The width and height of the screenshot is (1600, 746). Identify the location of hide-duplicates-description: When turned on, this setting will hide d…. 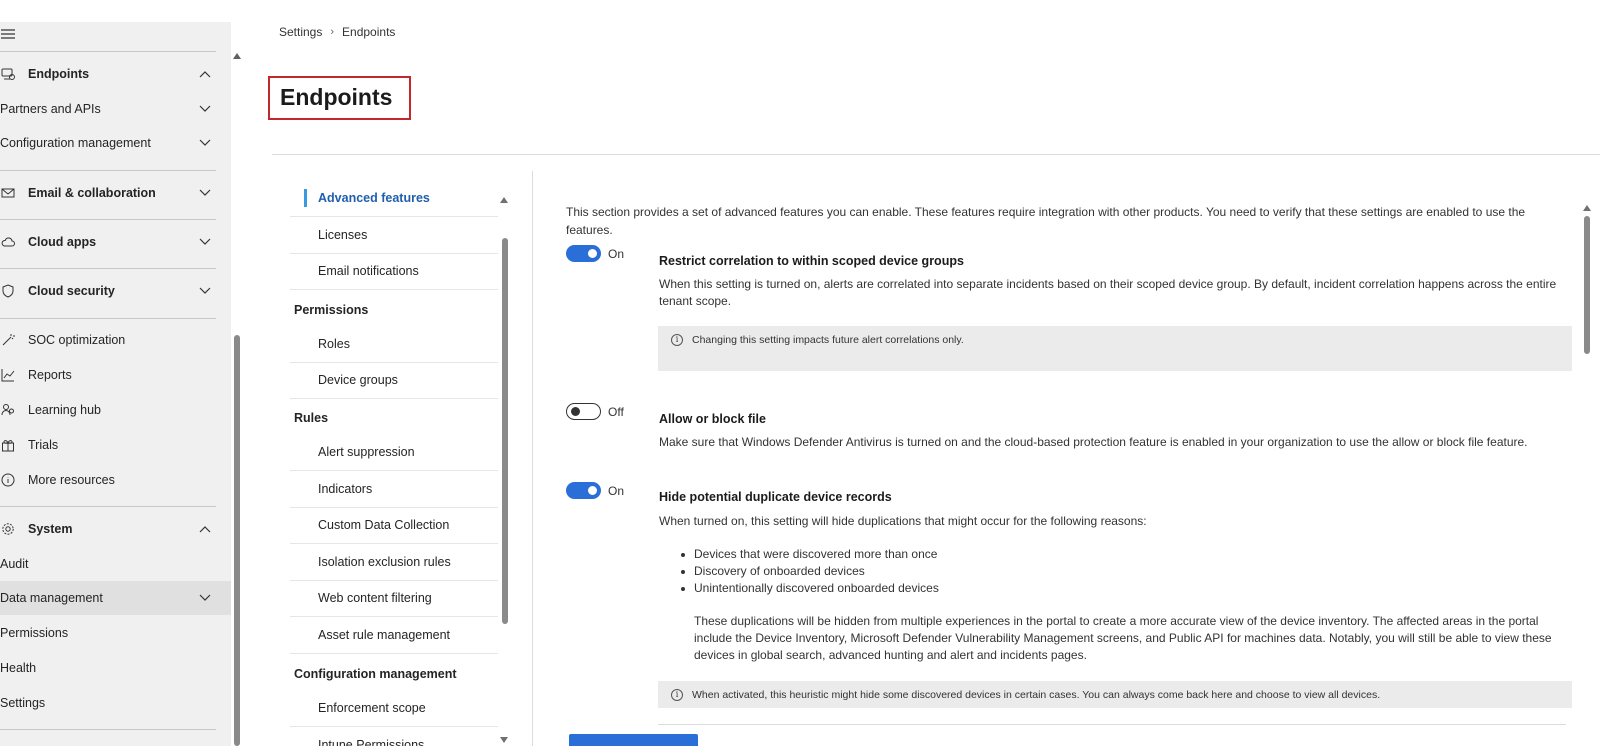
(903, 521).